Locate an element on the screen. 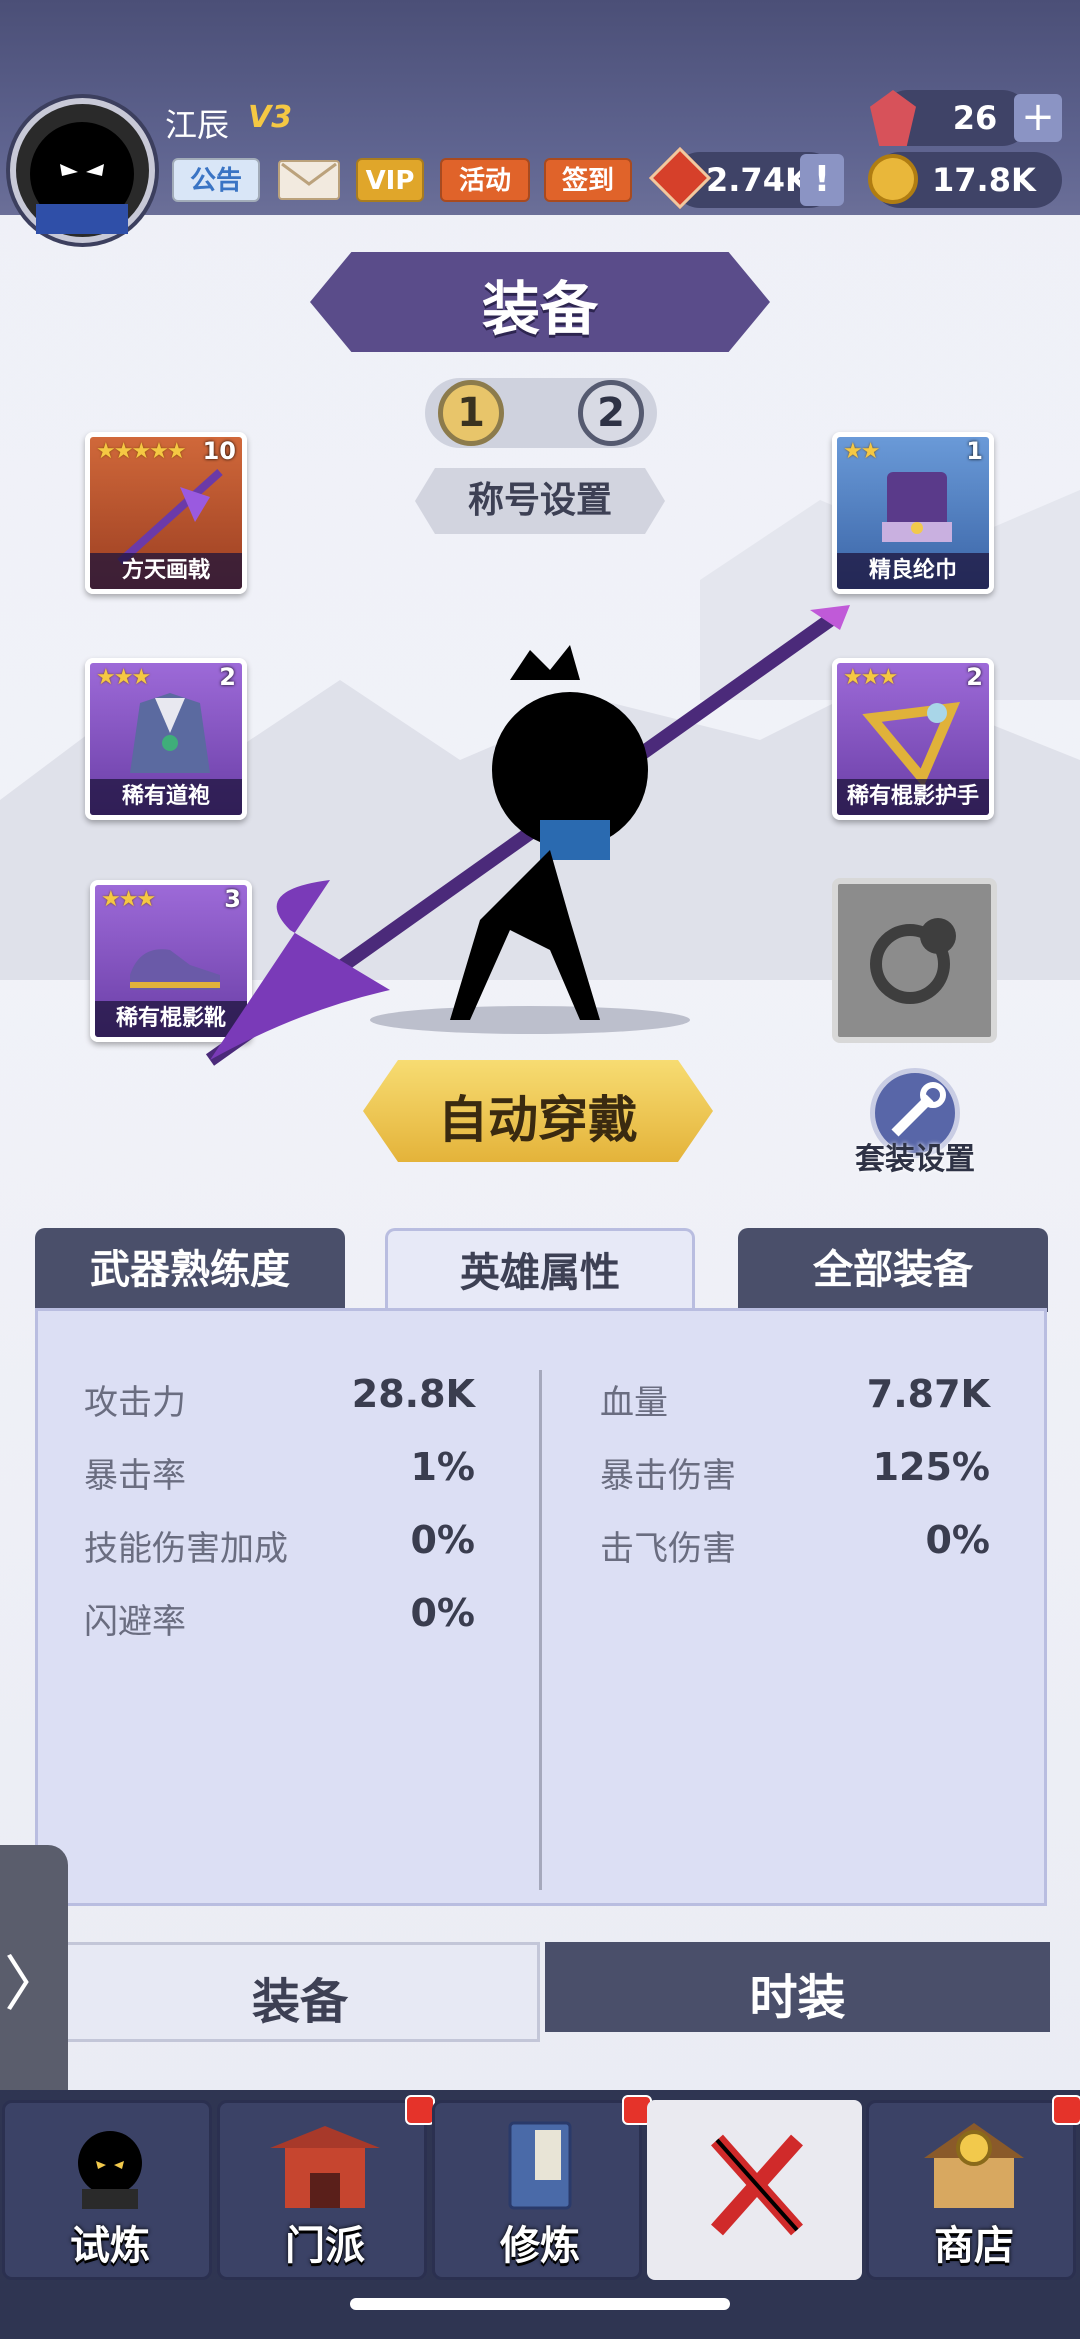  tab-fashion-label: 时装 is located at coordinates (797, 1998).